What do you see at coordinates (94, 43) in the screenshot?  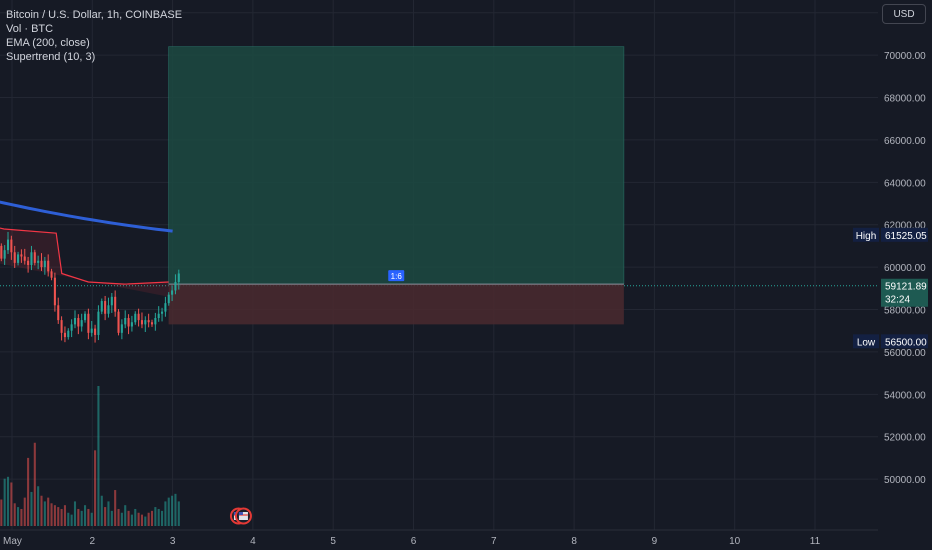 I see `legend-ema: EMA (200, close)` at bounding box center [94, 43].